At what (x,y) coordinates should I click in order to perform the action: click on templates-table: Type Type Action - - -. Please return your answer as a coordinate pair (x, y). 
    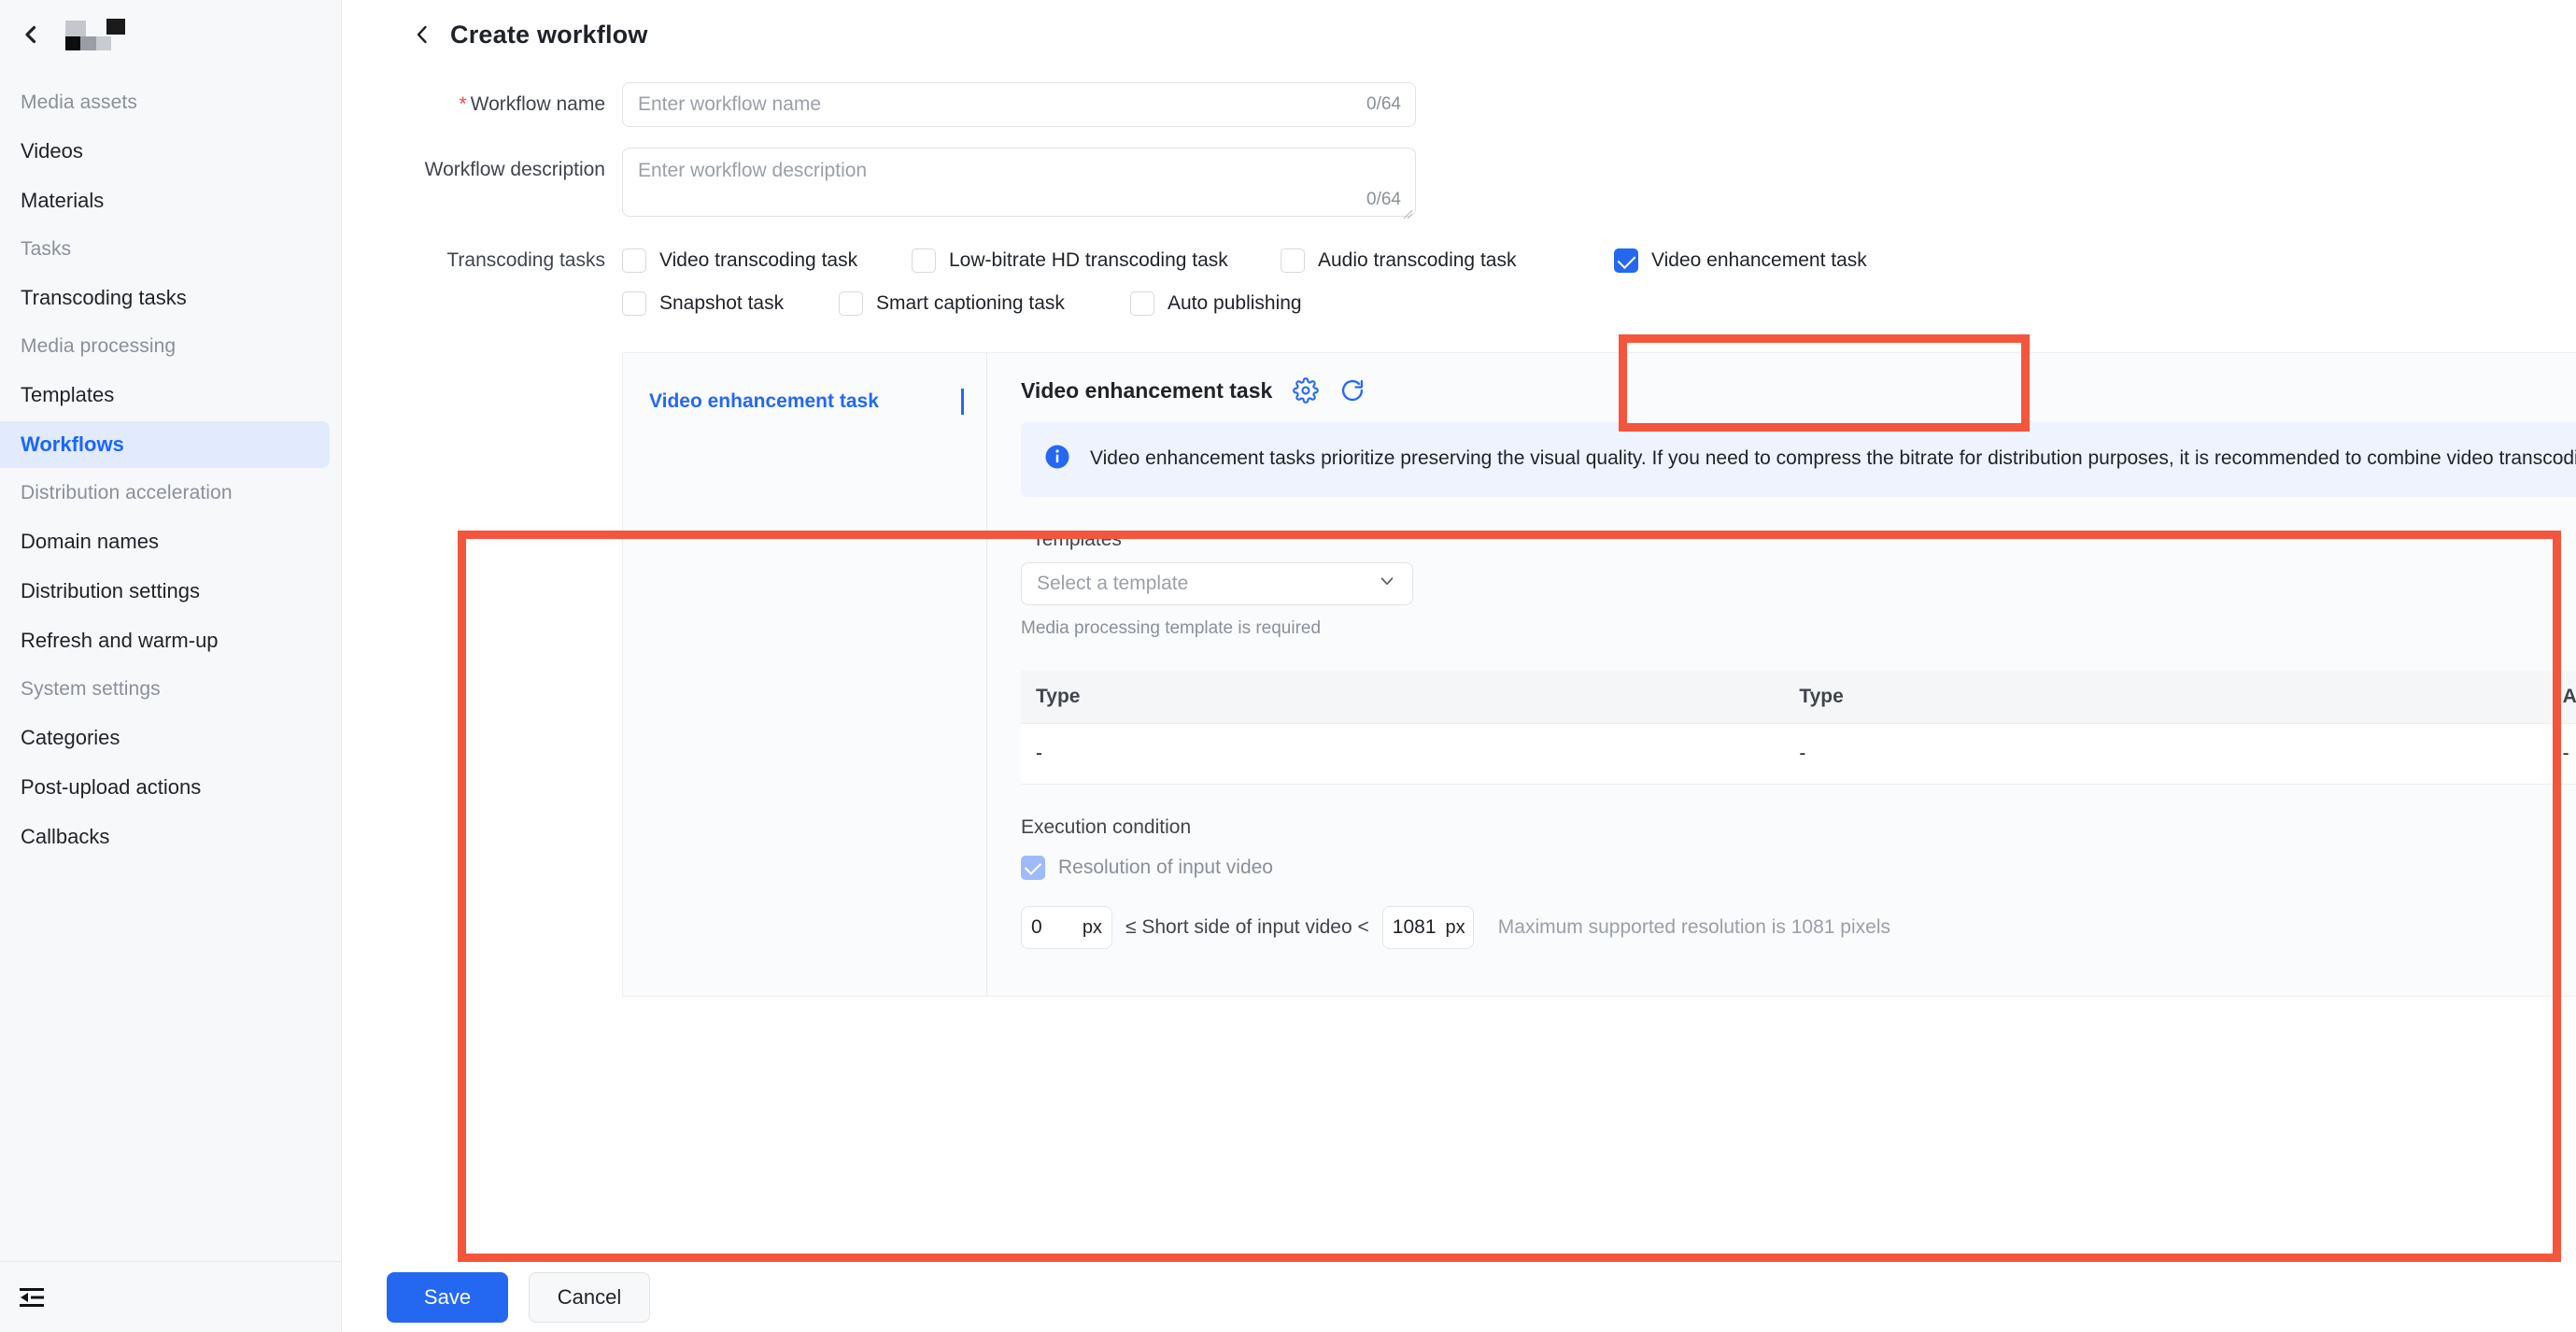
    Looking at the image, I should click on (1798, 728).